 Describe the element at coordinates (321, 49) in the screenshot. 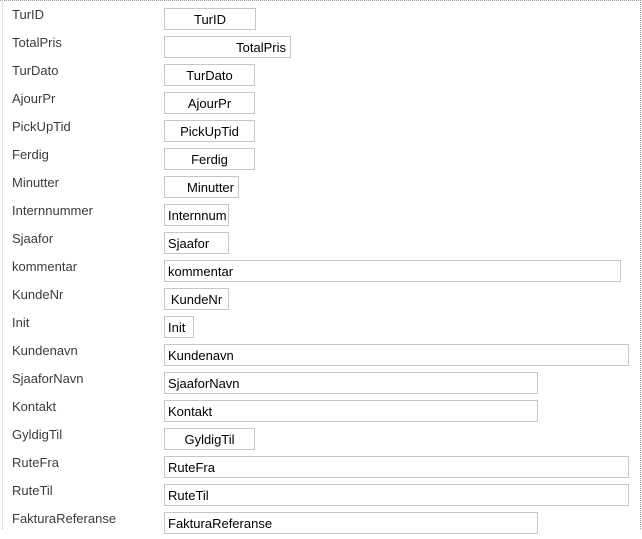

I see `field-row-totalpris: TotalPris TotalPris` at that location.